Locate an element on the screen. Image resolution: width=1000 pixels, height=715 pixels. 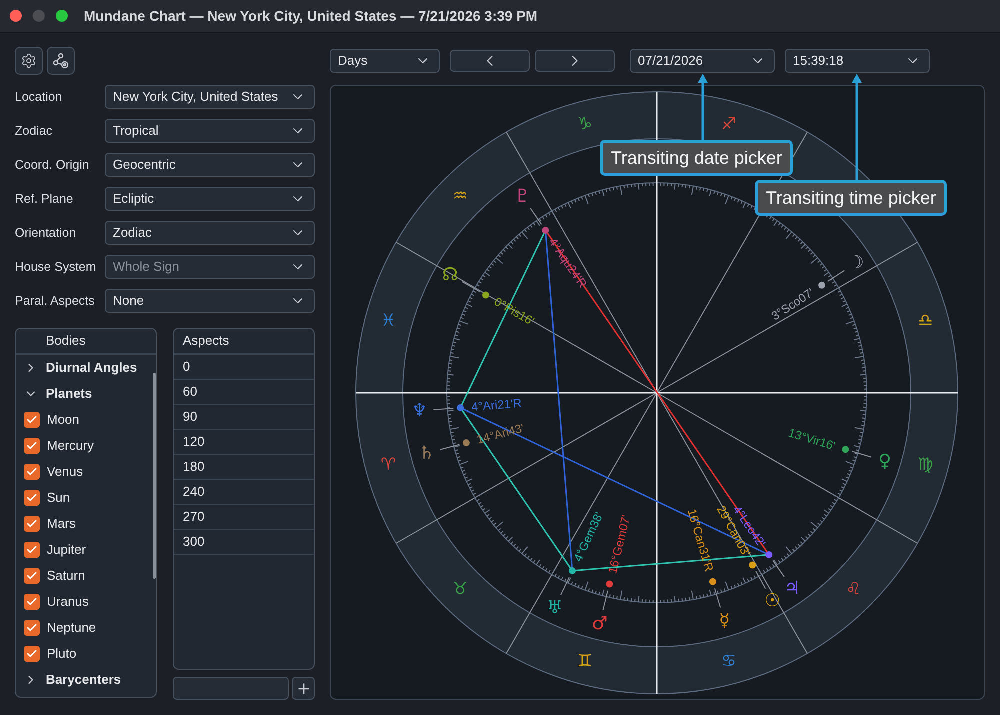
callout: Transiting date picker is located at coordinates (697, 158).